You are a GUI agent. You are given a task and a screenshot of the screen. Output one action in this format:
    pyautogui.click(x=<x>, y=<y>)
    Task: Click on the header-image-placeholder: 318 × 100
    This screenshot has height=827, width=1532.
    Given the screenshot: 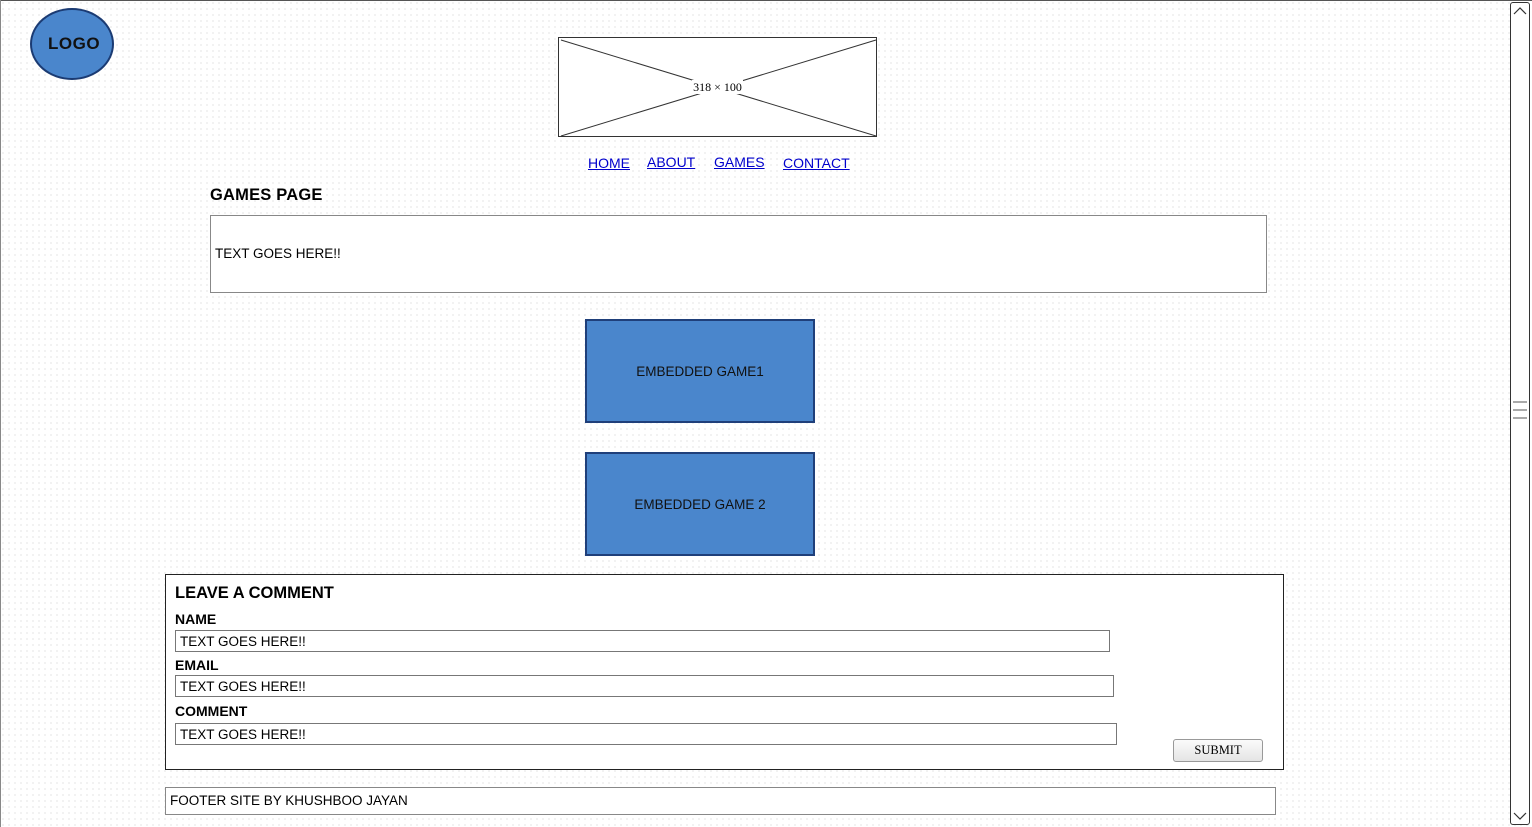 What is the action you would take?
    pyautogui.click(x=717, y=87)
    